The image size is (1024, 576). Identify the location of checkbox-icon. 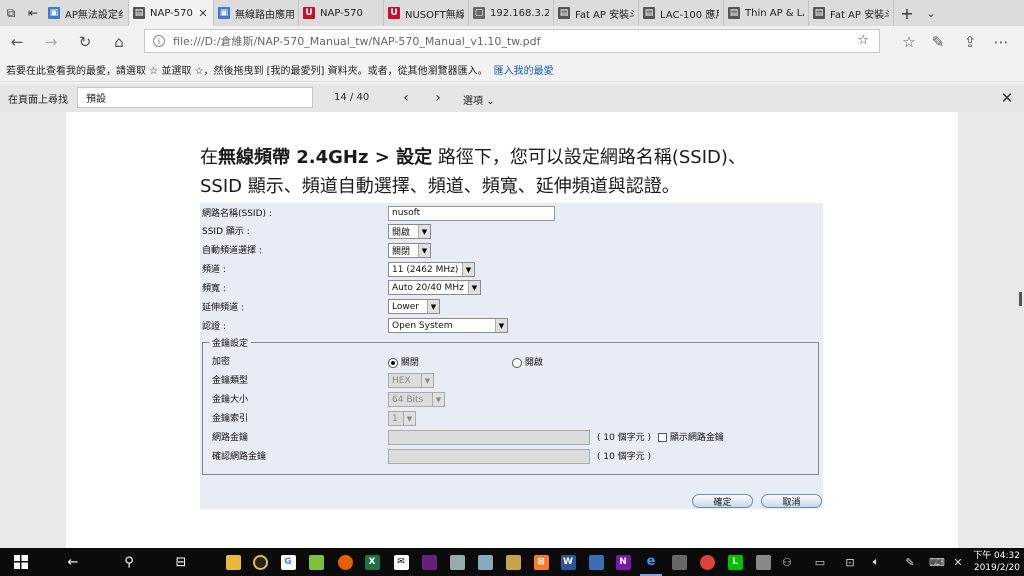
(662, 437).